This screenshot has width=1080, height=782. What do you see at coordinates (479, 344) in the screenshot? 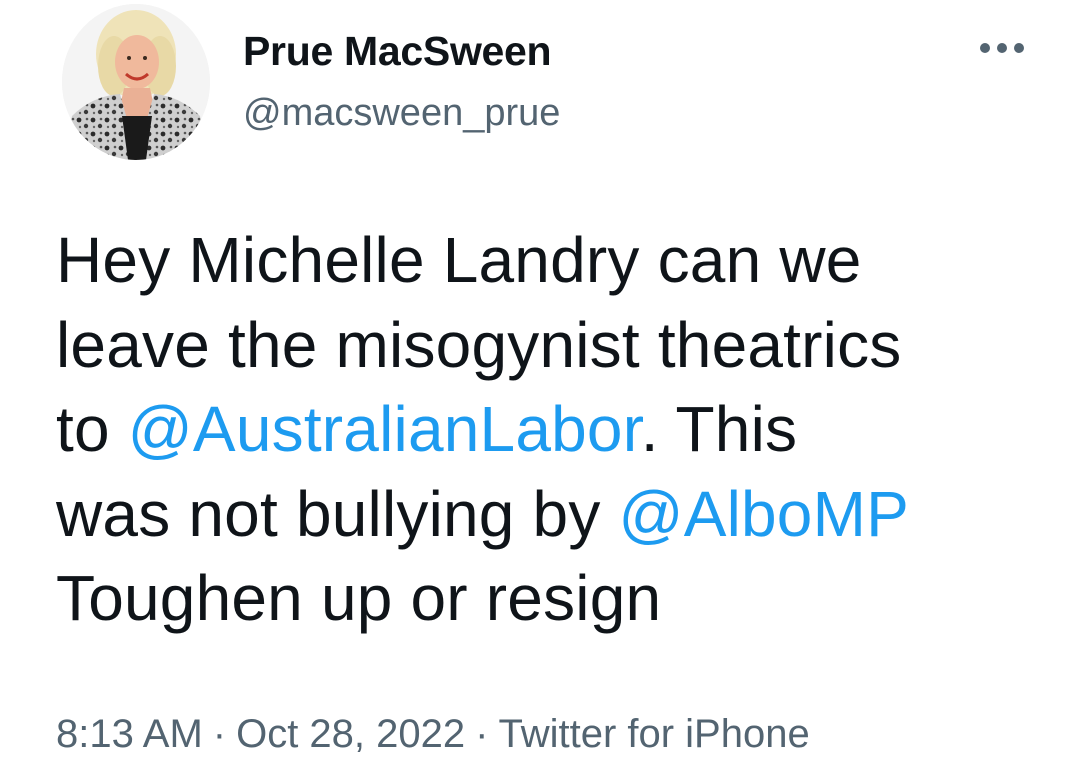
I see `tweet-text-line: leave the misogynist theatrics` at bounding box center [479, 344].